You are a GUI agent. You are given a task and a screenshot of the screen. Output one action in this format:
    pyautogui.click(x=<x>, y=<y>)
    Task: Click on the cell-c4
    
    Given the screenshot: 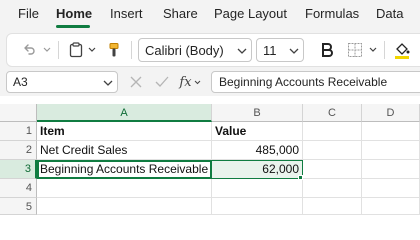 What is the action you would take?
    pyautogui.click(x=332, y=188)
    